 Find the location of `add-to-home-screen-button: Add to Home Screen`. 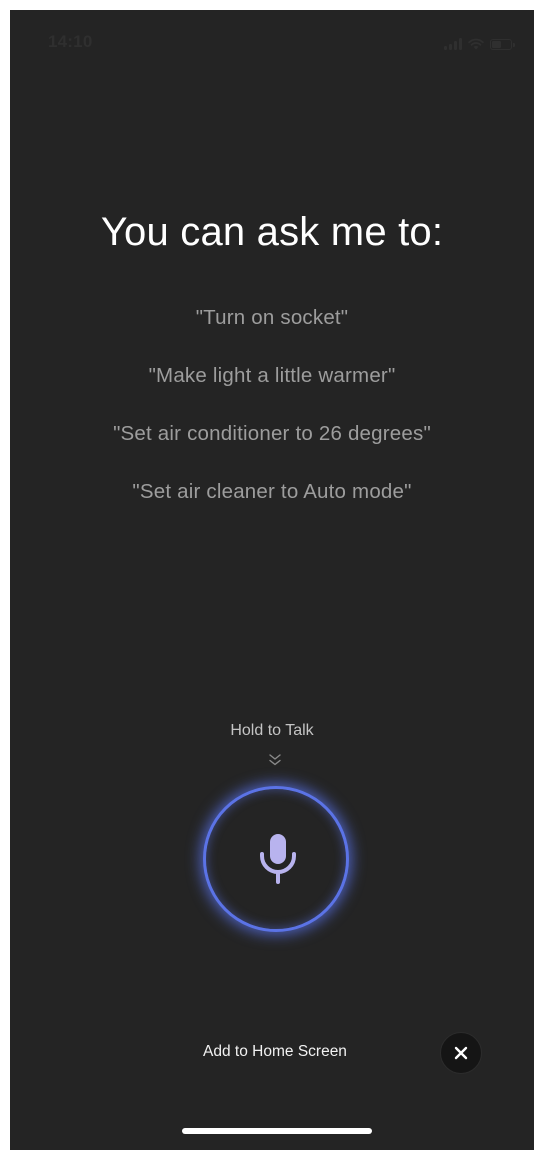

add-to-home-screen-button: Add to Home Screen is located at coordinates (275, 1052).